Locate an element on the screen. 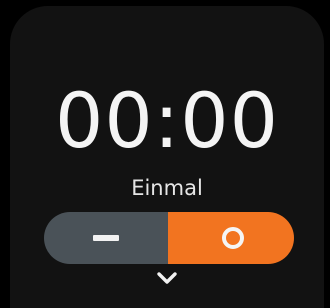 The height and width of the screenshot is (308, 330). chevron-down-icon is located at coordinates (167, 278).